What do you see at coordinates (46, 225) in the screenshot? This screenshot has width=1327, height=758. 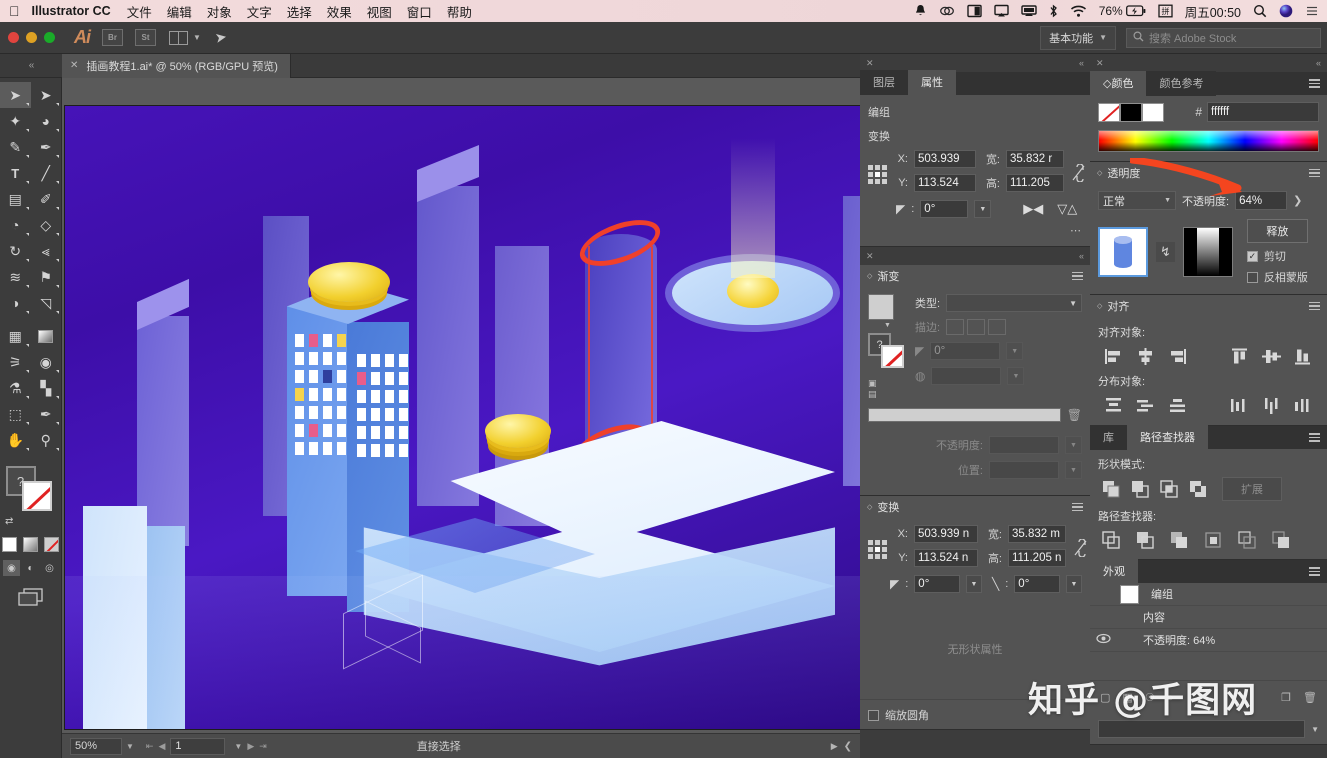 I see `eraser-tool: ◇` at bounding box center [46, 225].